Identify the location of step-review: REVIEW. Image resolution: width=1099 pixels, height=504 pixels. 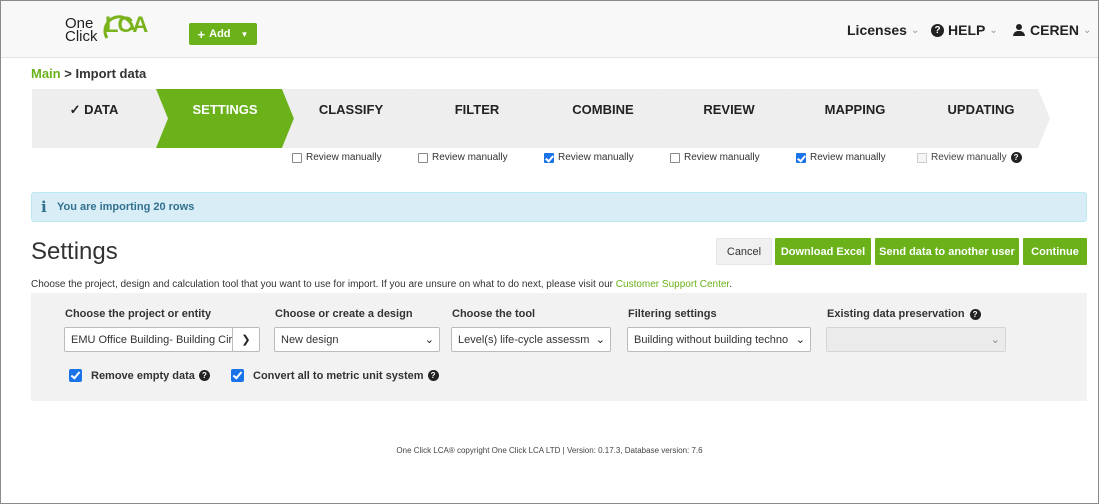
(729, 118).